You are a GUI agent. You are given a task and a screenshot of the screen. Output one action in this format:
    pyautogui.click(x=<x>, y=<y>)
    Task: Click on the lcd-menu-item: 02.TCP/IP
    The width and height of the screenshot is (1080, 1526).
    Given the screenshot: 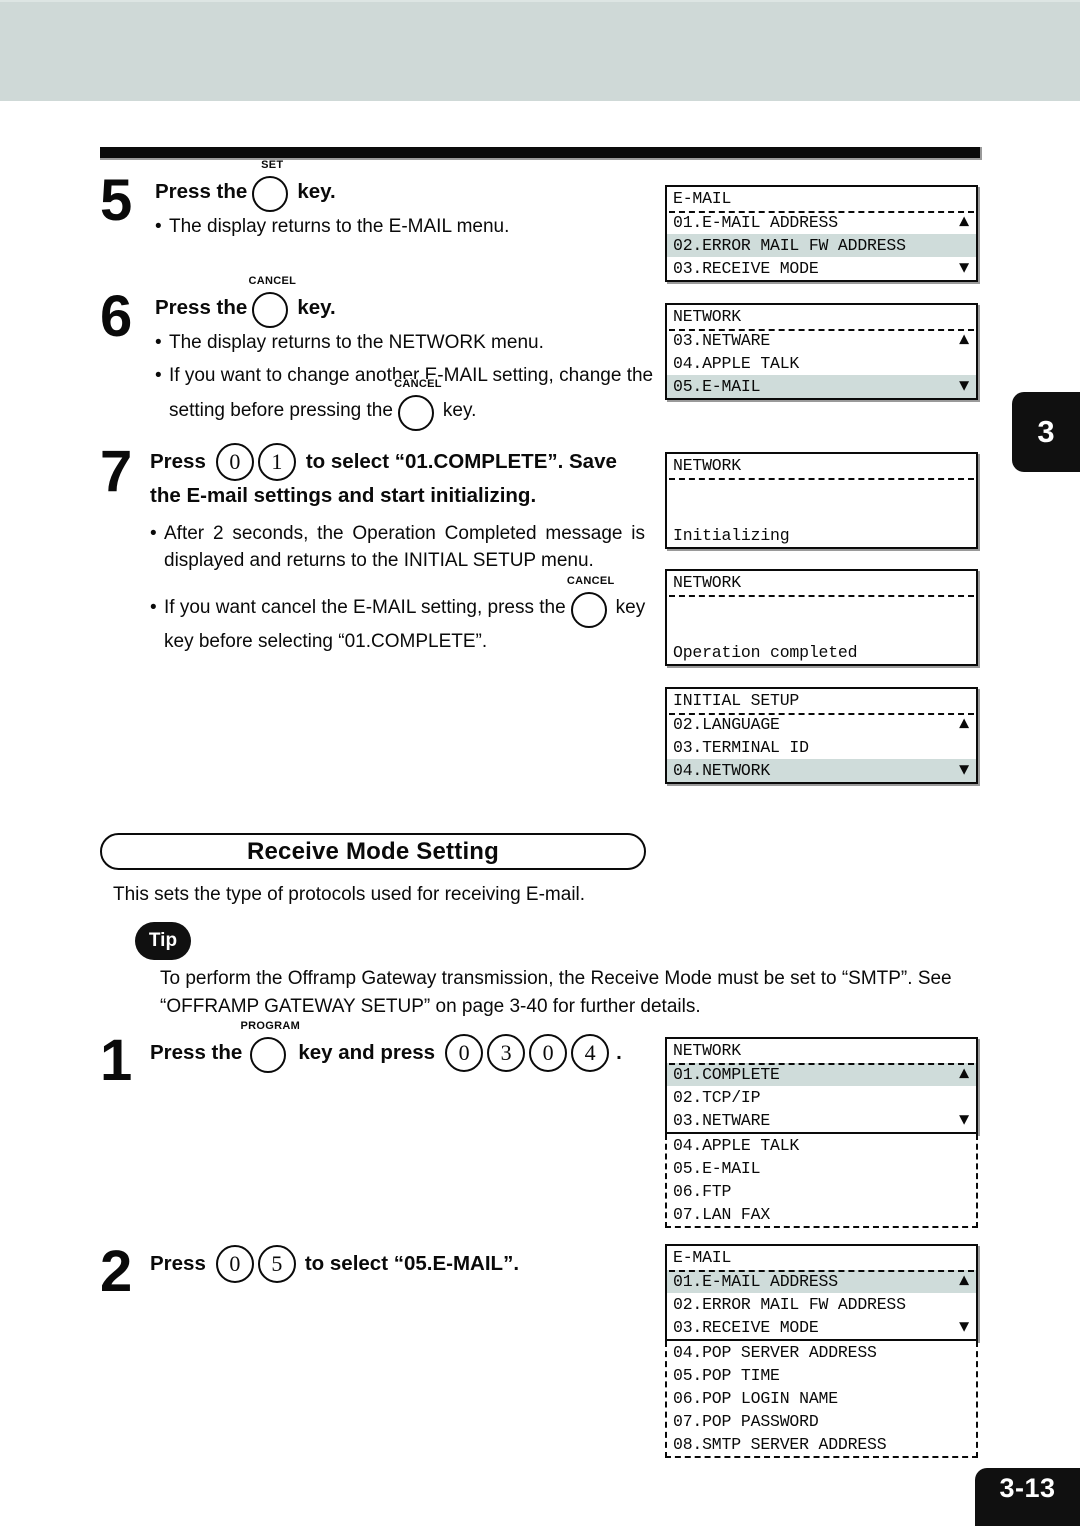 What is the action you would take?
    pyautogui.click(x=821, y=1097)
    